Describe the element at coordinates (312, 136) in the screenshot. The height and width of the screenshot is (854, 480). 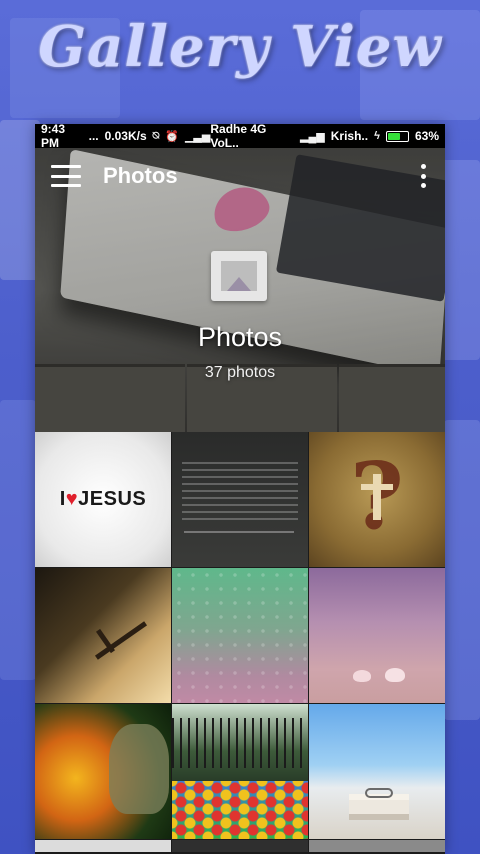
I see `signal-icon: ▂▄▆` at that location.